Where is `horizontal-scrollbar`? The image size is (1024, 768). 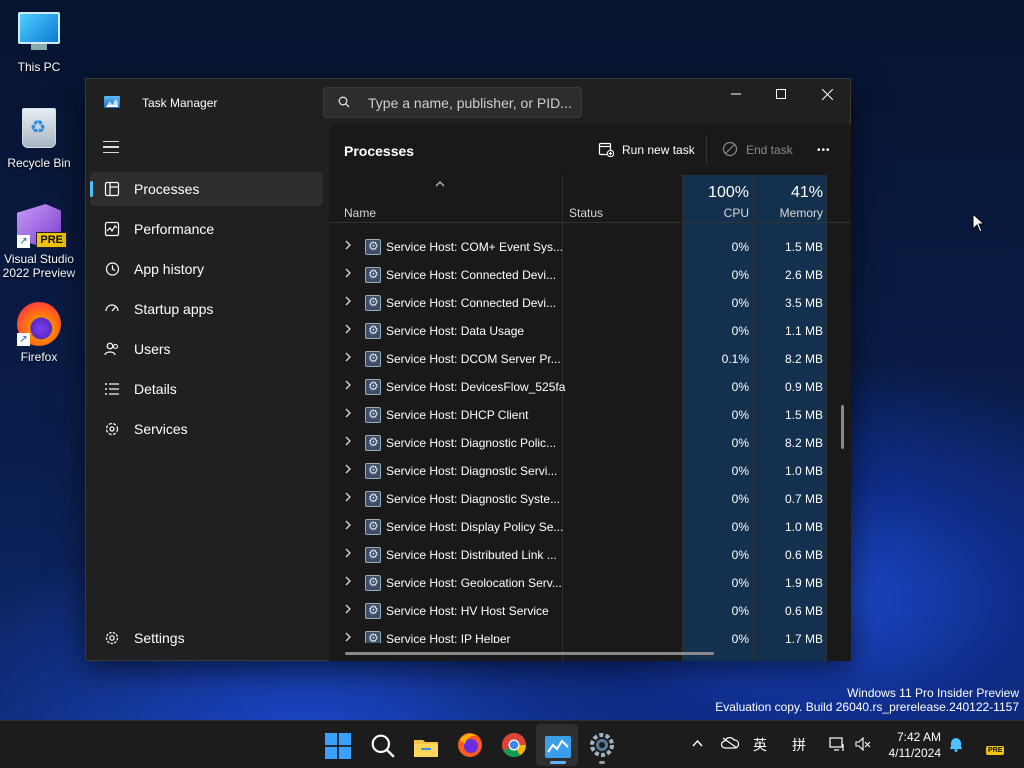
horizontal-scrollbar is located at coordinates (529, 653).